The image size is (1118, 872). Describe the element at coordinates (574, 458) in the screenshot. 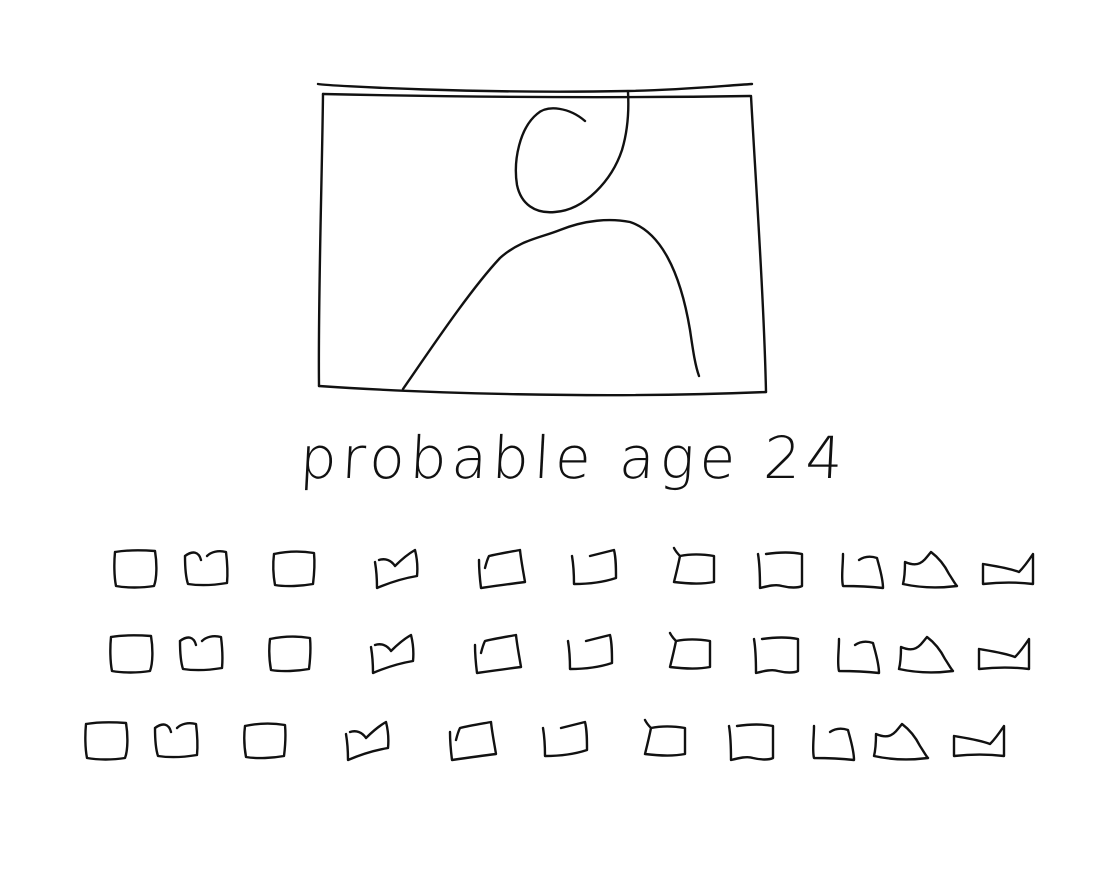

I see `age-caption: probable age 24` at that location.